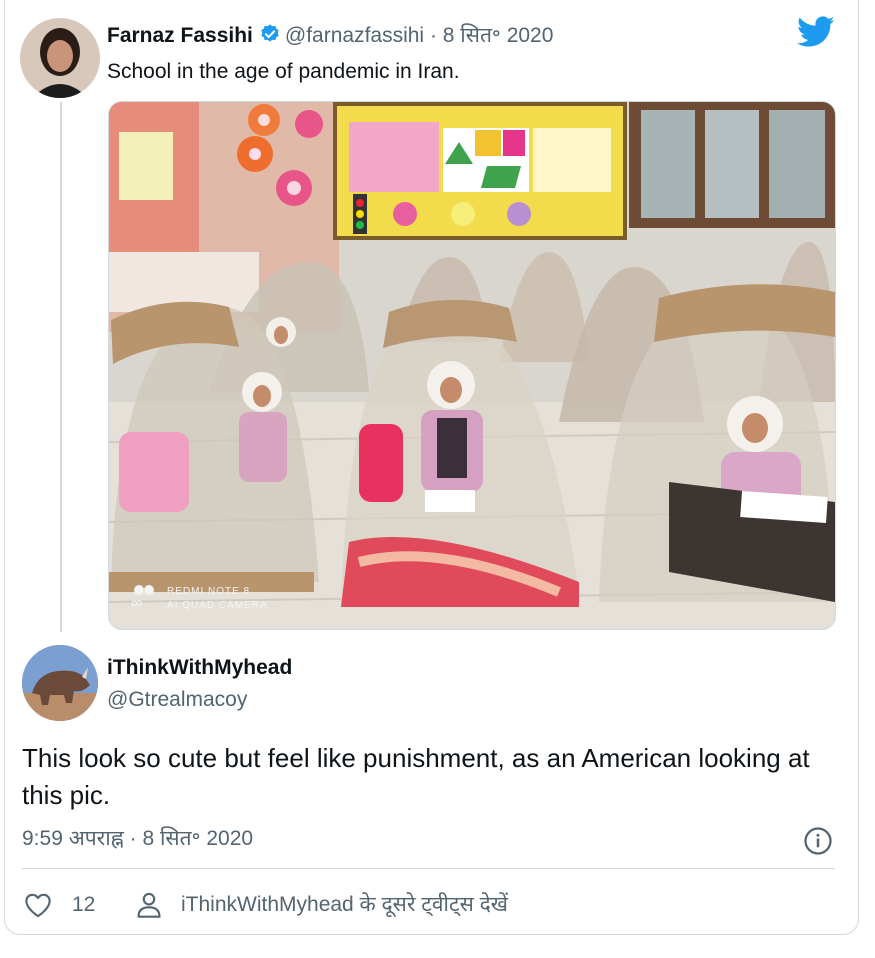 This screenshot has height=958, width=875. I want to click on heart-icon, so click(38, 907).